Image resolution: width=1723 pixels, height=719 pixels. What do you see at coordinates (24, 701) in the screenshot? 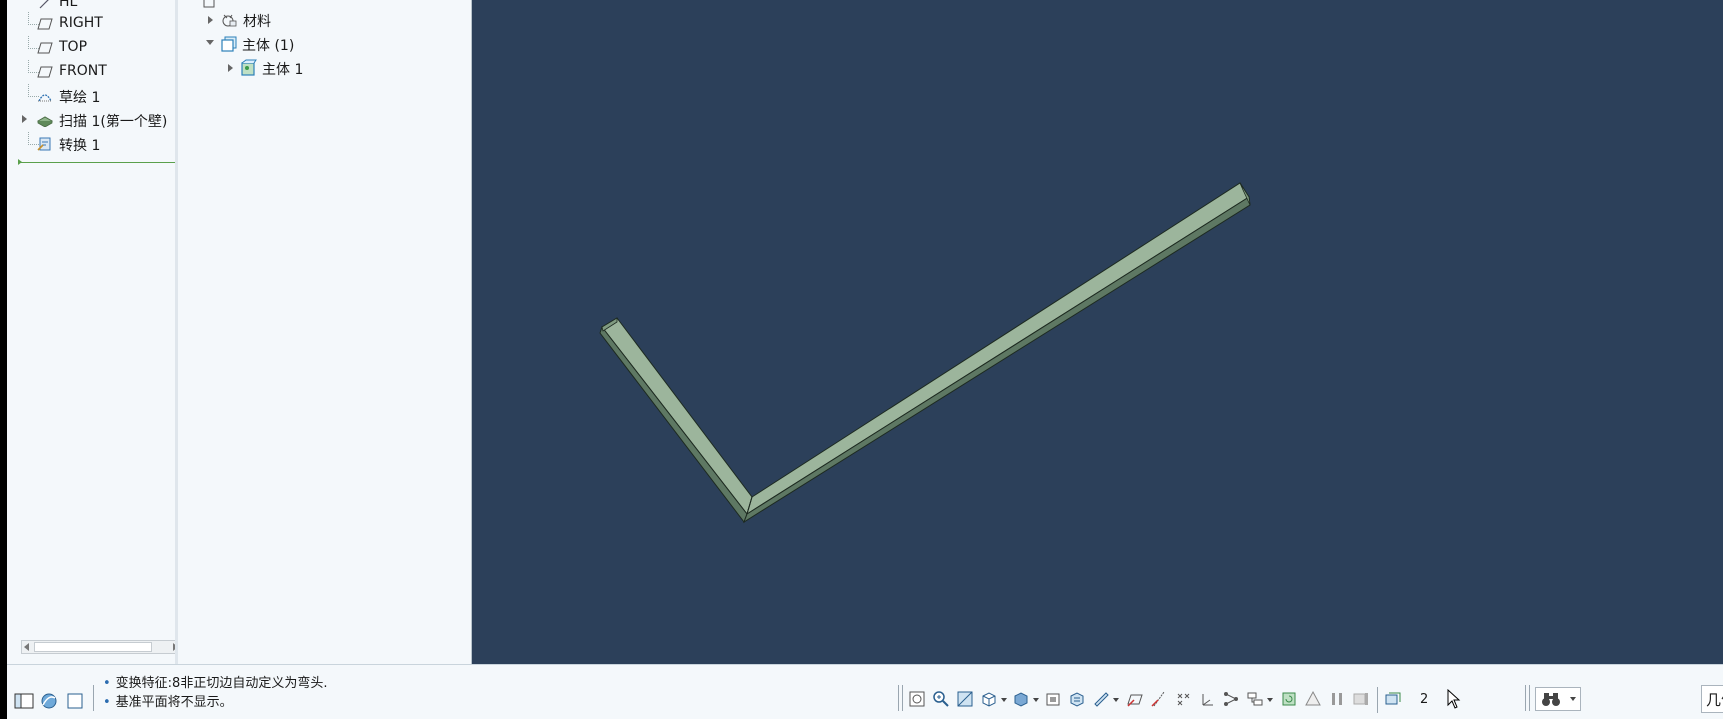
I see `show-navigator-icon` at bounding box center [24, 701].